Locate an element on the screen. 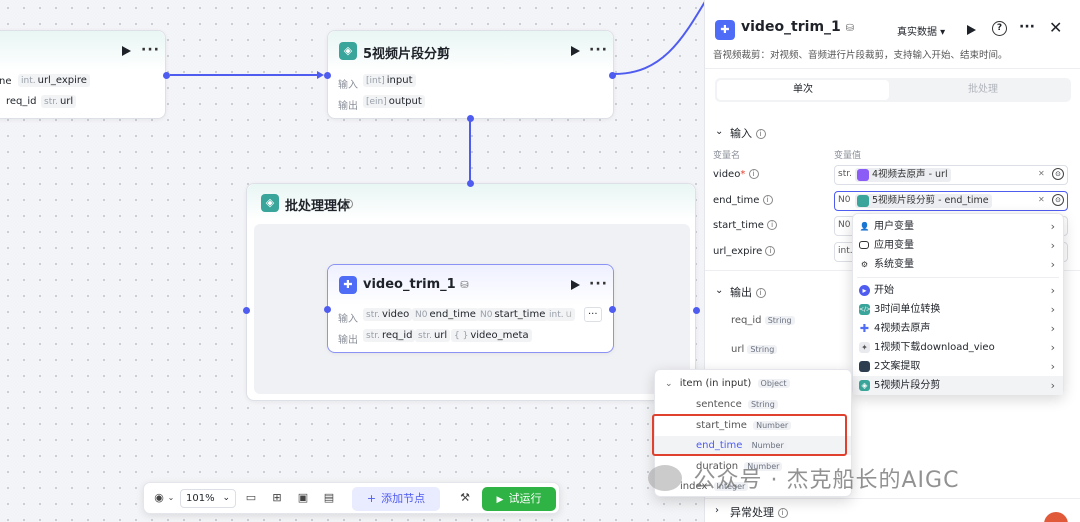 The height and width of the screenshot is (522, 1080). batch-icon: ◈ is located at coordinates (864, 385).